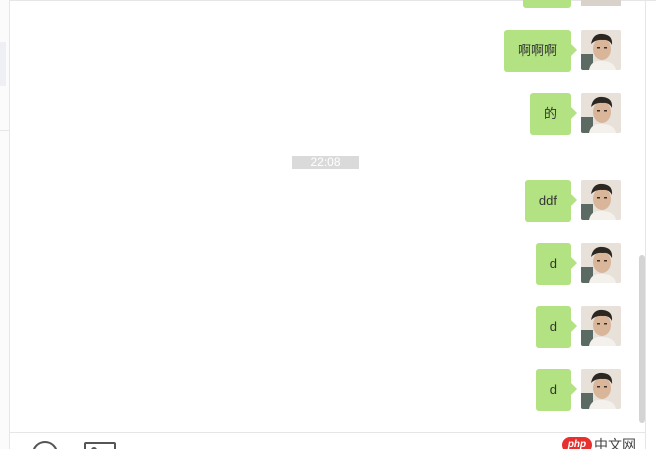 The height and width of the screenshot is (449, 656). Describe the element at coordinates (615, 443) in the screenshot. I see `watermark-text: 中文网` at that location.